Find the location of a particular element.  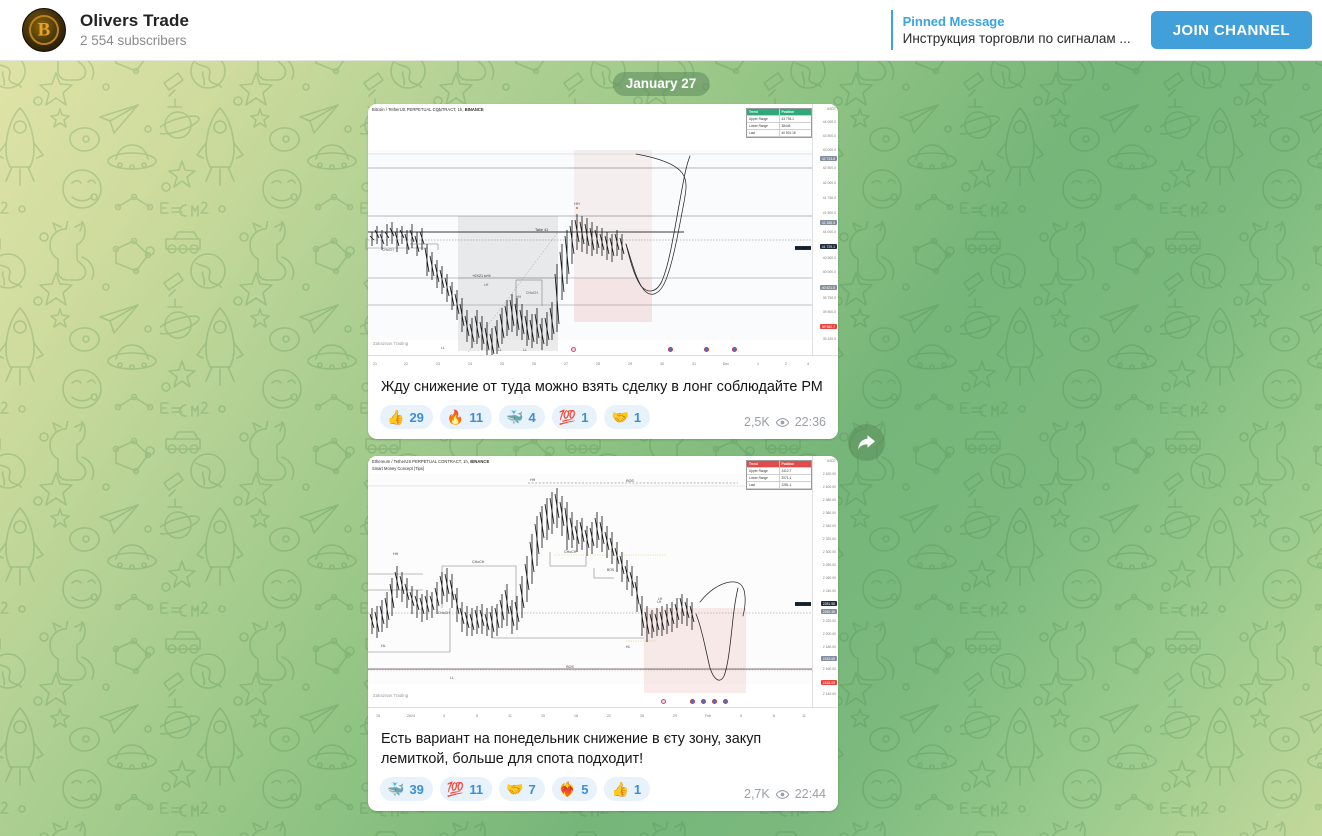

time-axis: 15 2024 4 8 11 15 18 22 25 29 Feb 5 8 11 is located at coordinates (603, 714).